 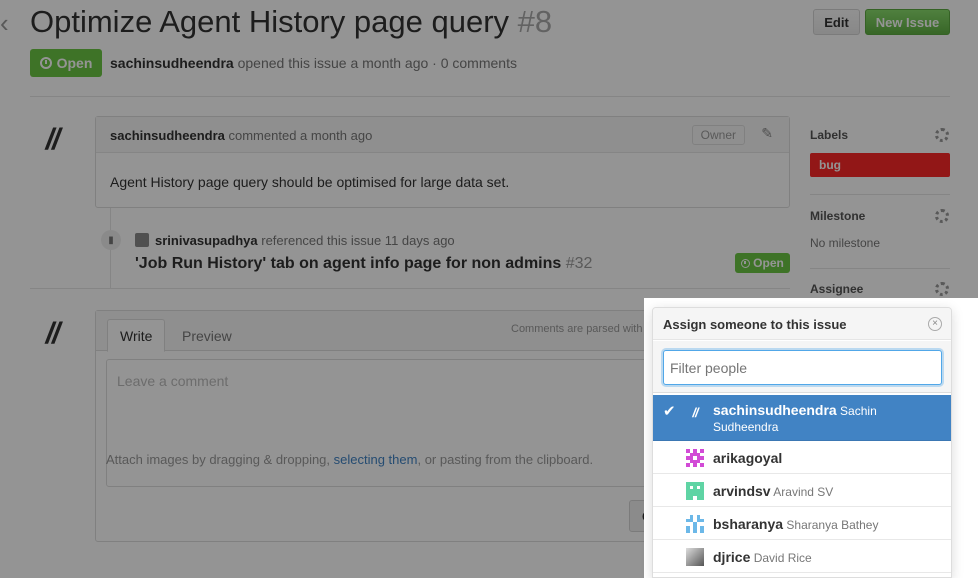 I want to click on person-label: djrice David Rice, so click(x=762, y=557).